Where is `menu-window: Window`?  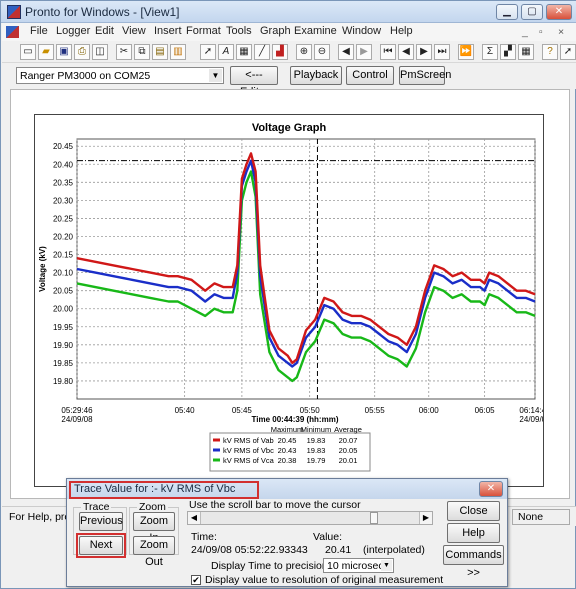
menu-window: Window is located at coordinates (361, 31).